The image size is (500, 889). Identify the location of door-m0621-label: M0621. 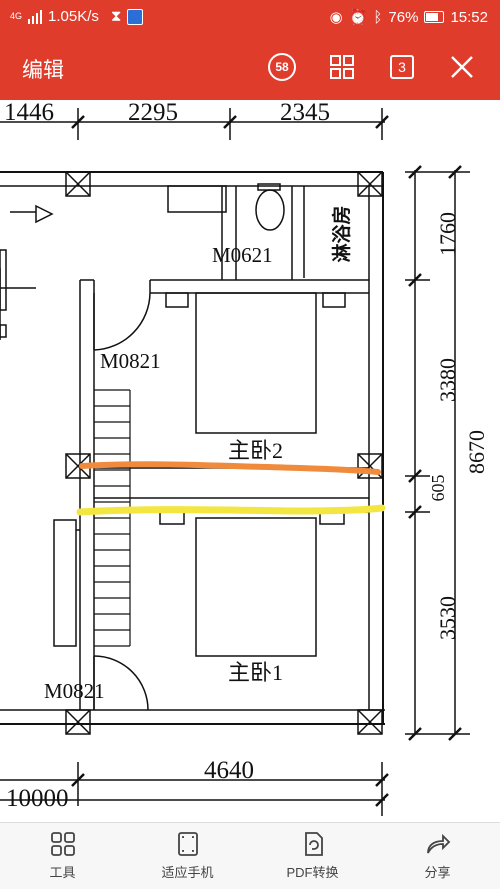
(242, 255).